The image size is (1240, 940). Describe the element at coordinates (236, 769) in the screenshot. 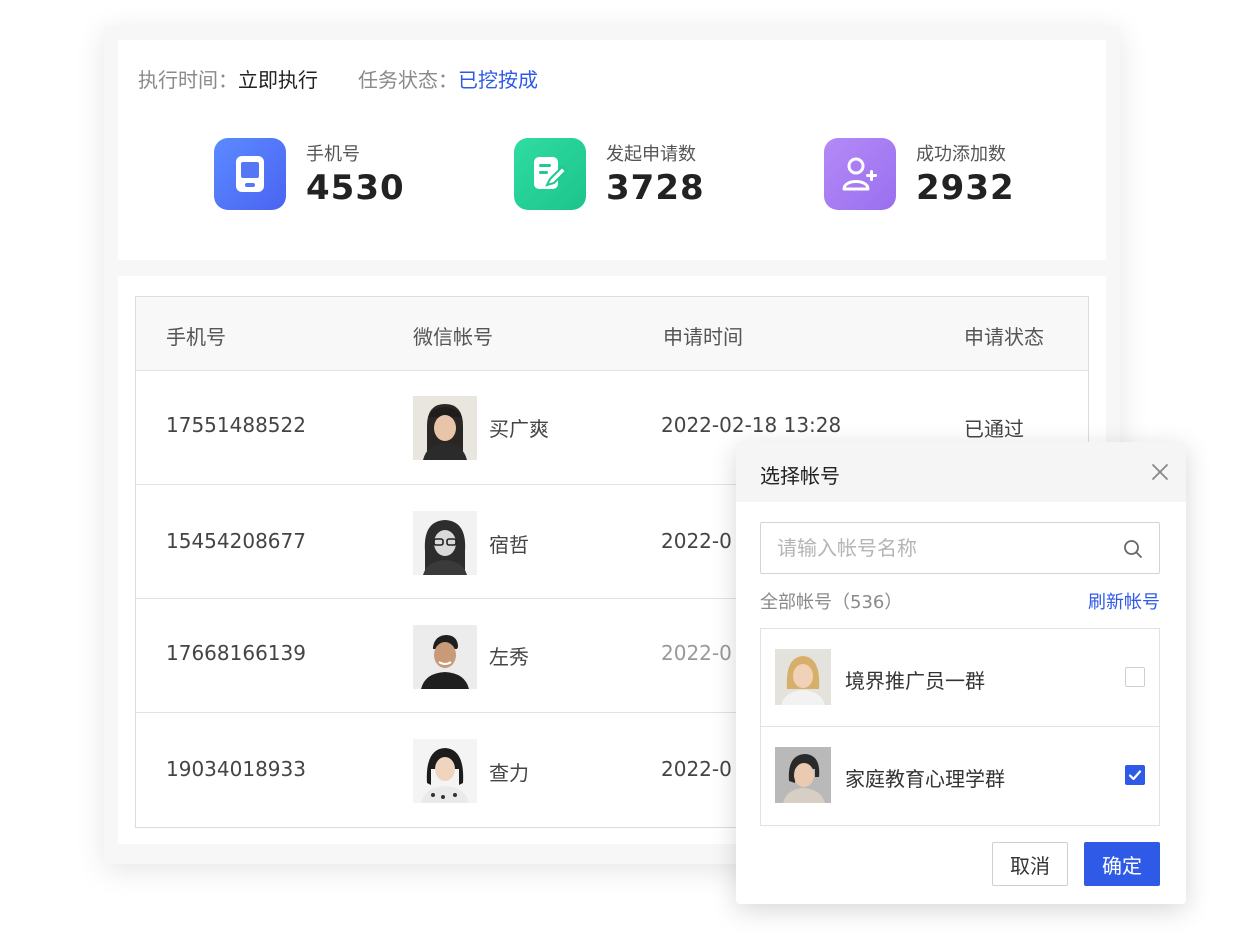

I see `phone-cell: 19034018933` at that location.